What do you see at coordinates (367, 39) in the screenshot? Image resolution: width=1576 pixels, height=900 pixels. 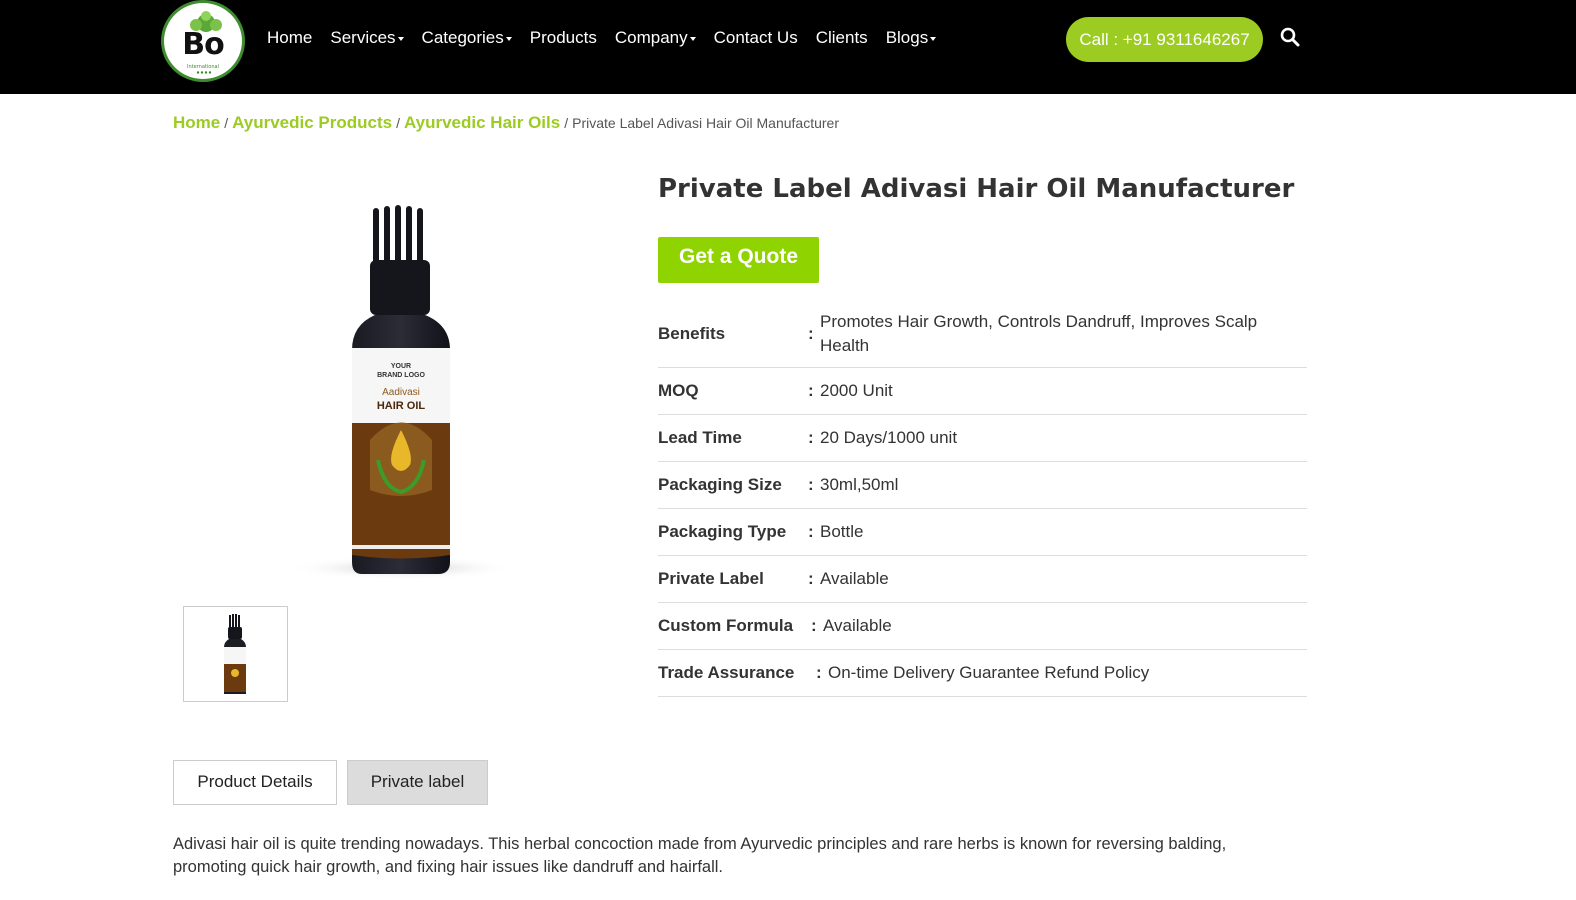 I see `nav-services: Services` at bounding box center [367, 39].